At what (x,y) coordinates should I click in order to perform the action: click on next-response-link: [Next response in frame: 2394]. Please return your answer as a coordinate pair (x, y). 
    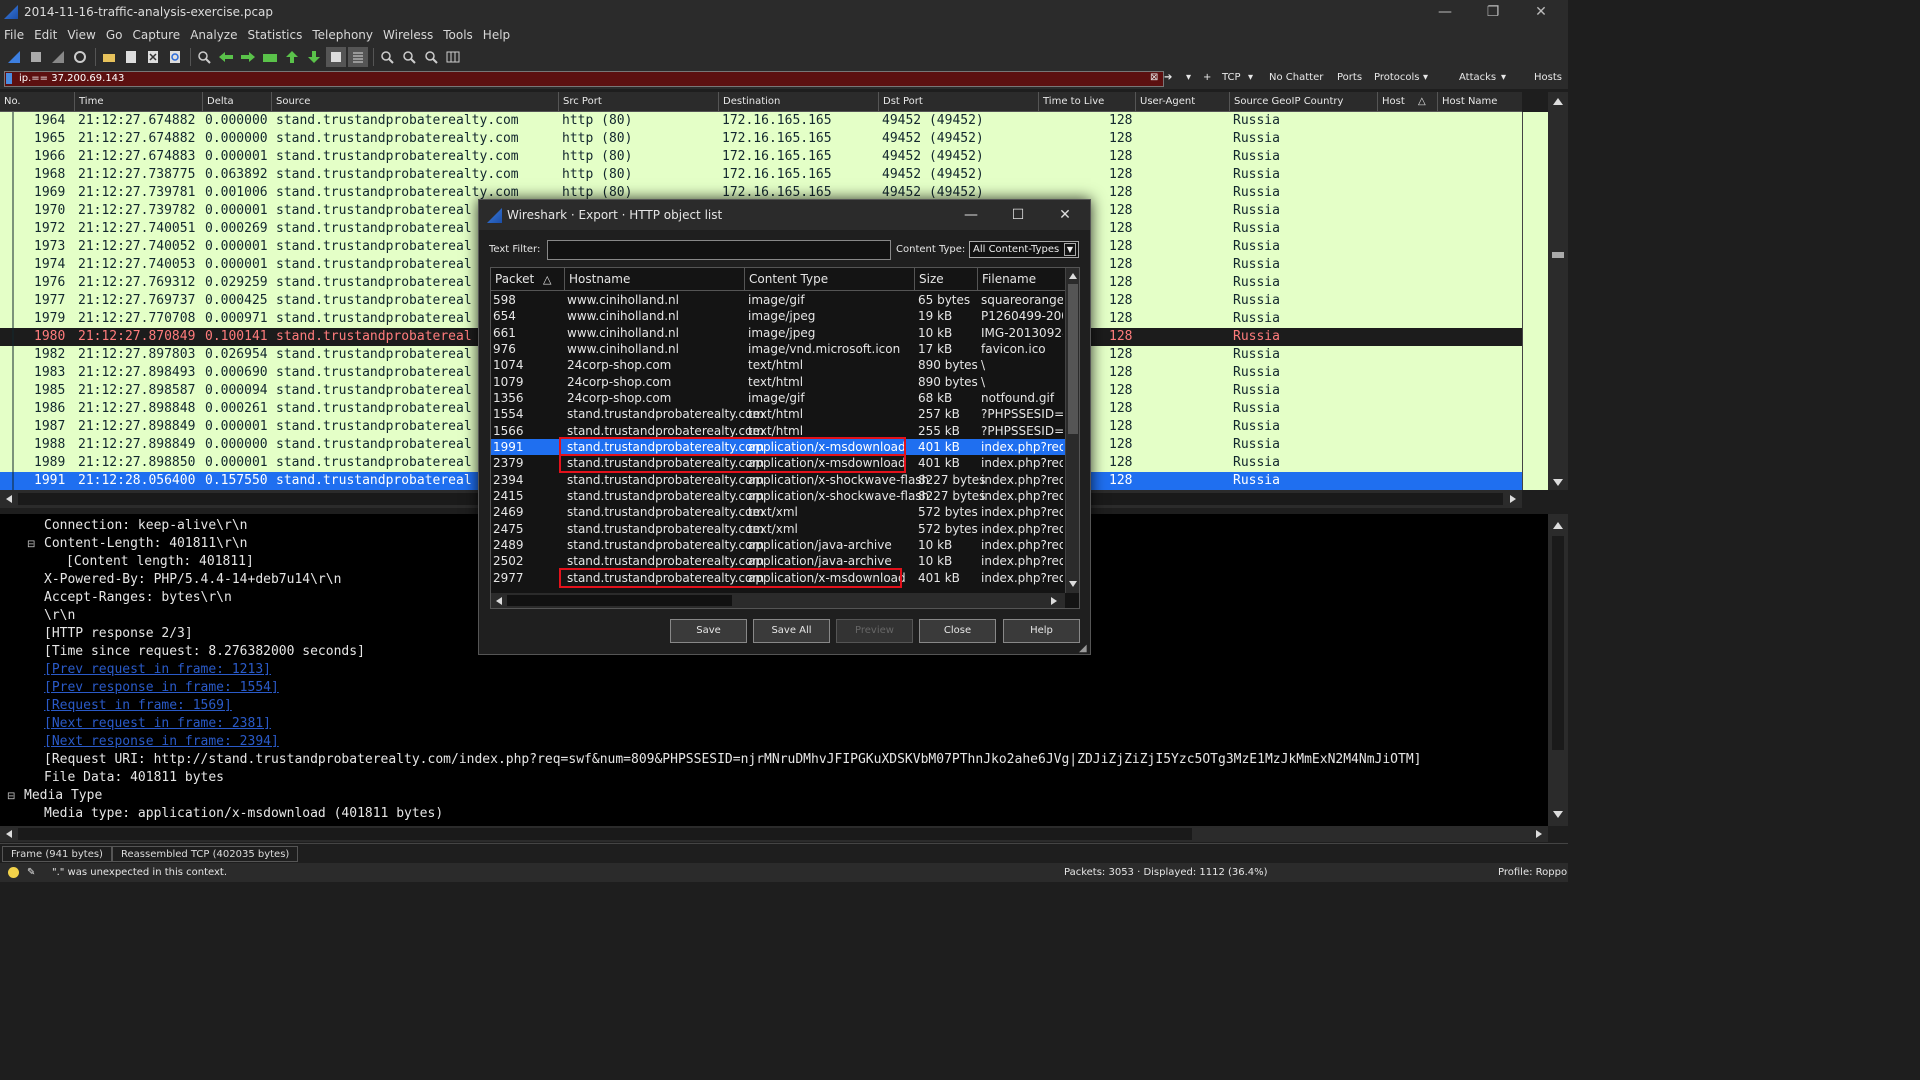
    Looking at the image, I should click on (161, 742).